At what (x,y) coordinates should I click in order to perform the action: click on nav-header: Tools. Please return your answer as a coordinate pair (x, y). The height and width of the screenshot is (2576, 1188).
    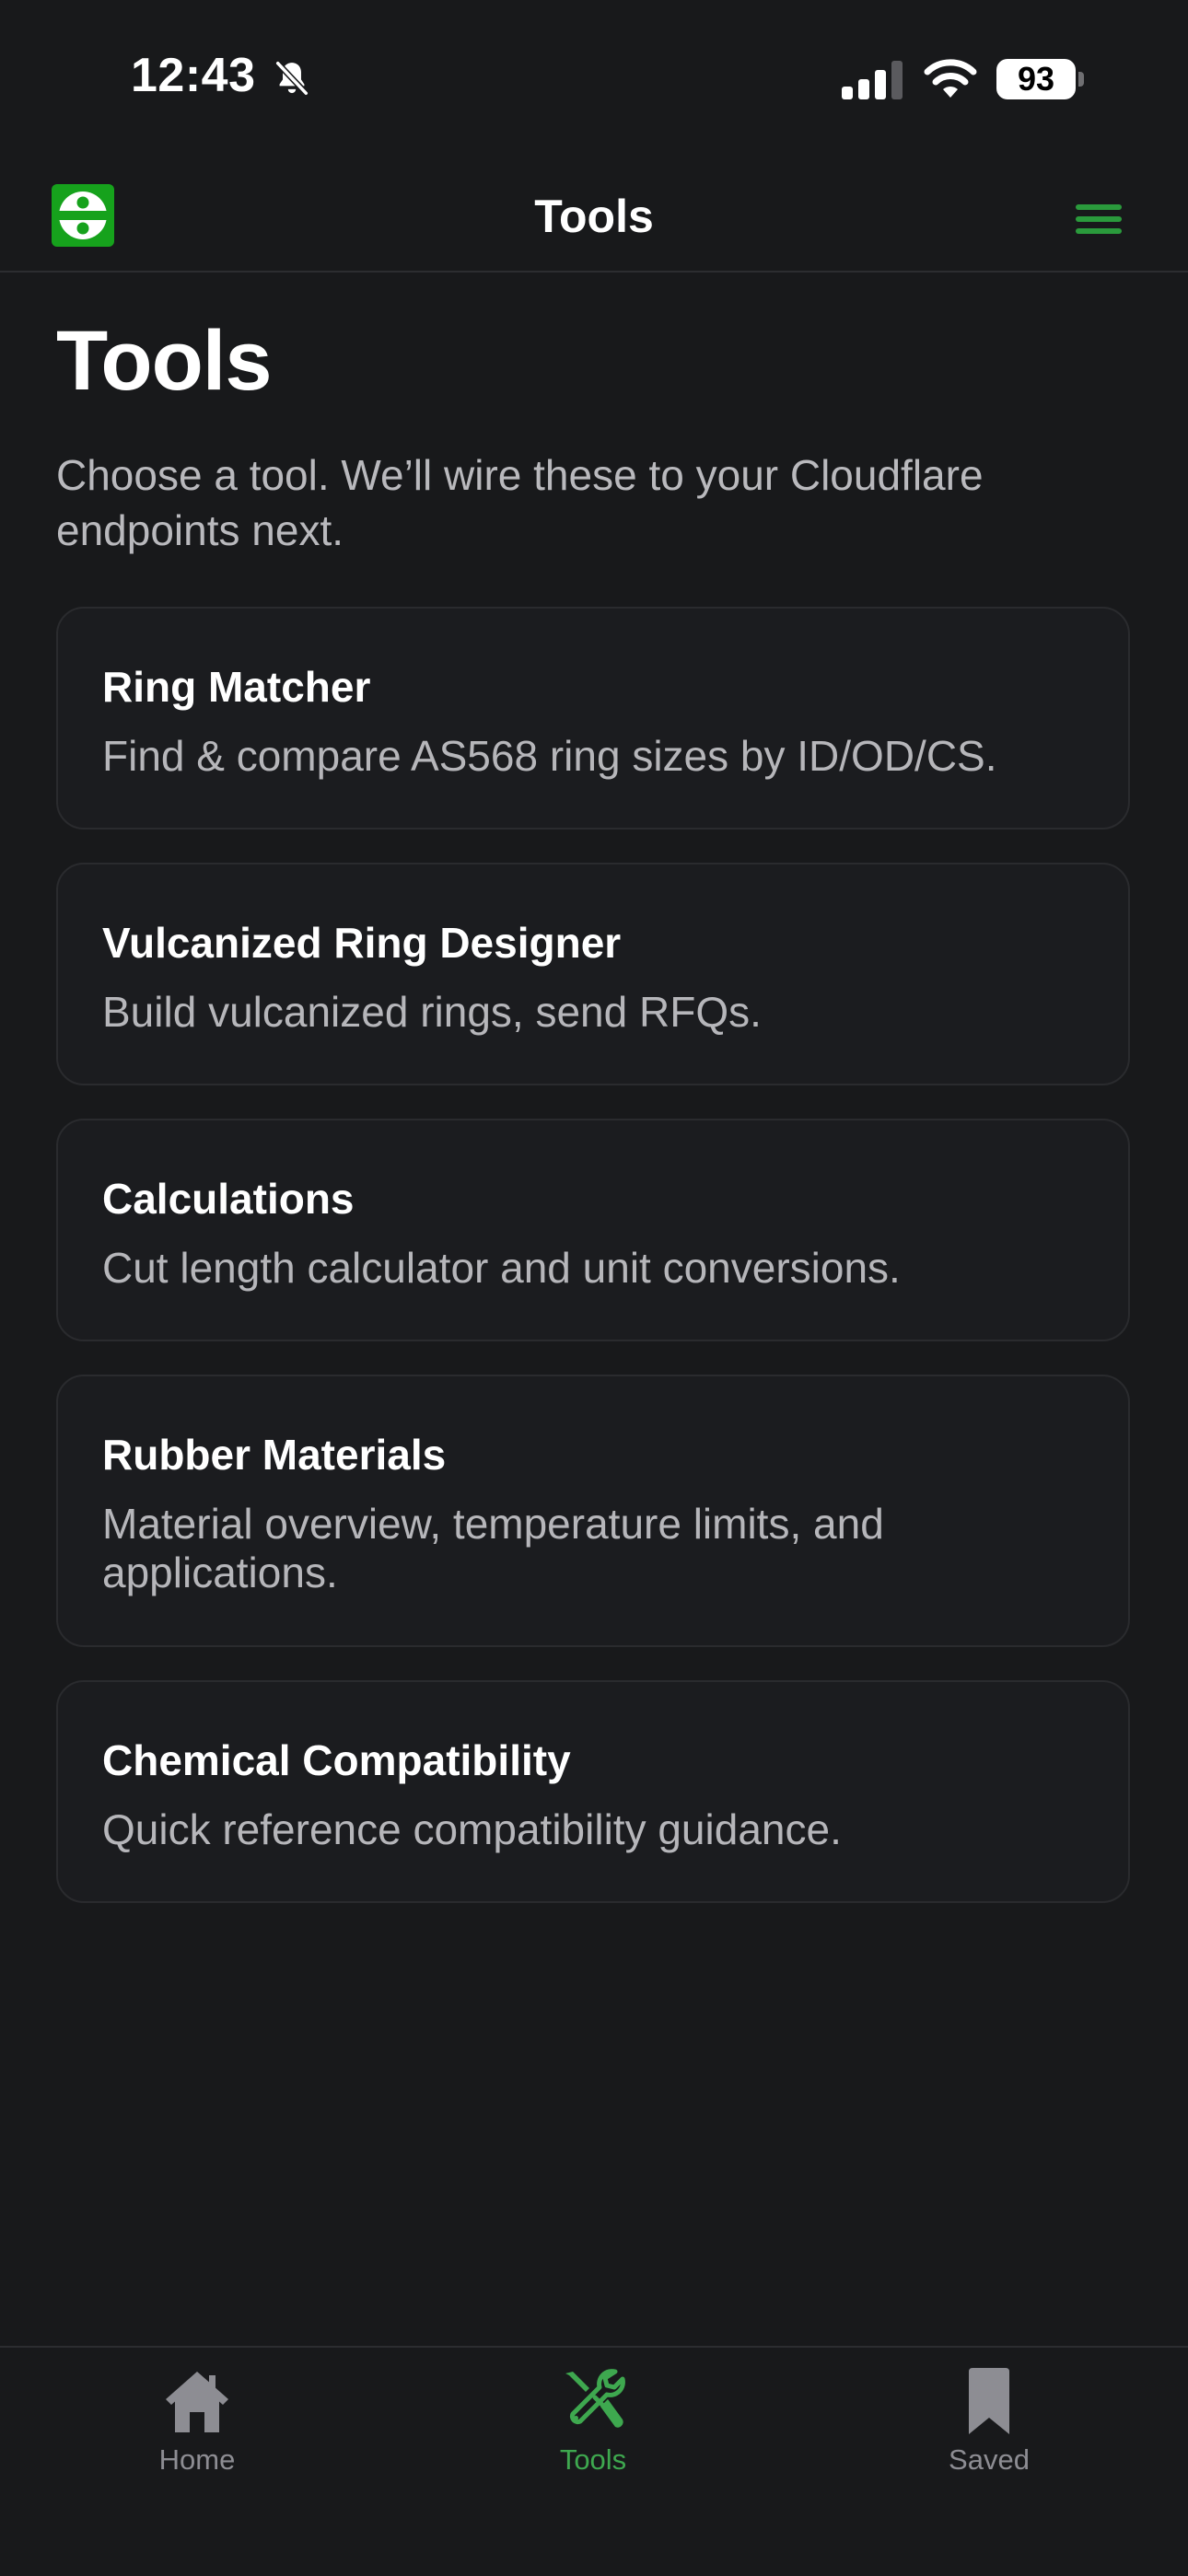
    Looking at the image, I should click on (594, 215).